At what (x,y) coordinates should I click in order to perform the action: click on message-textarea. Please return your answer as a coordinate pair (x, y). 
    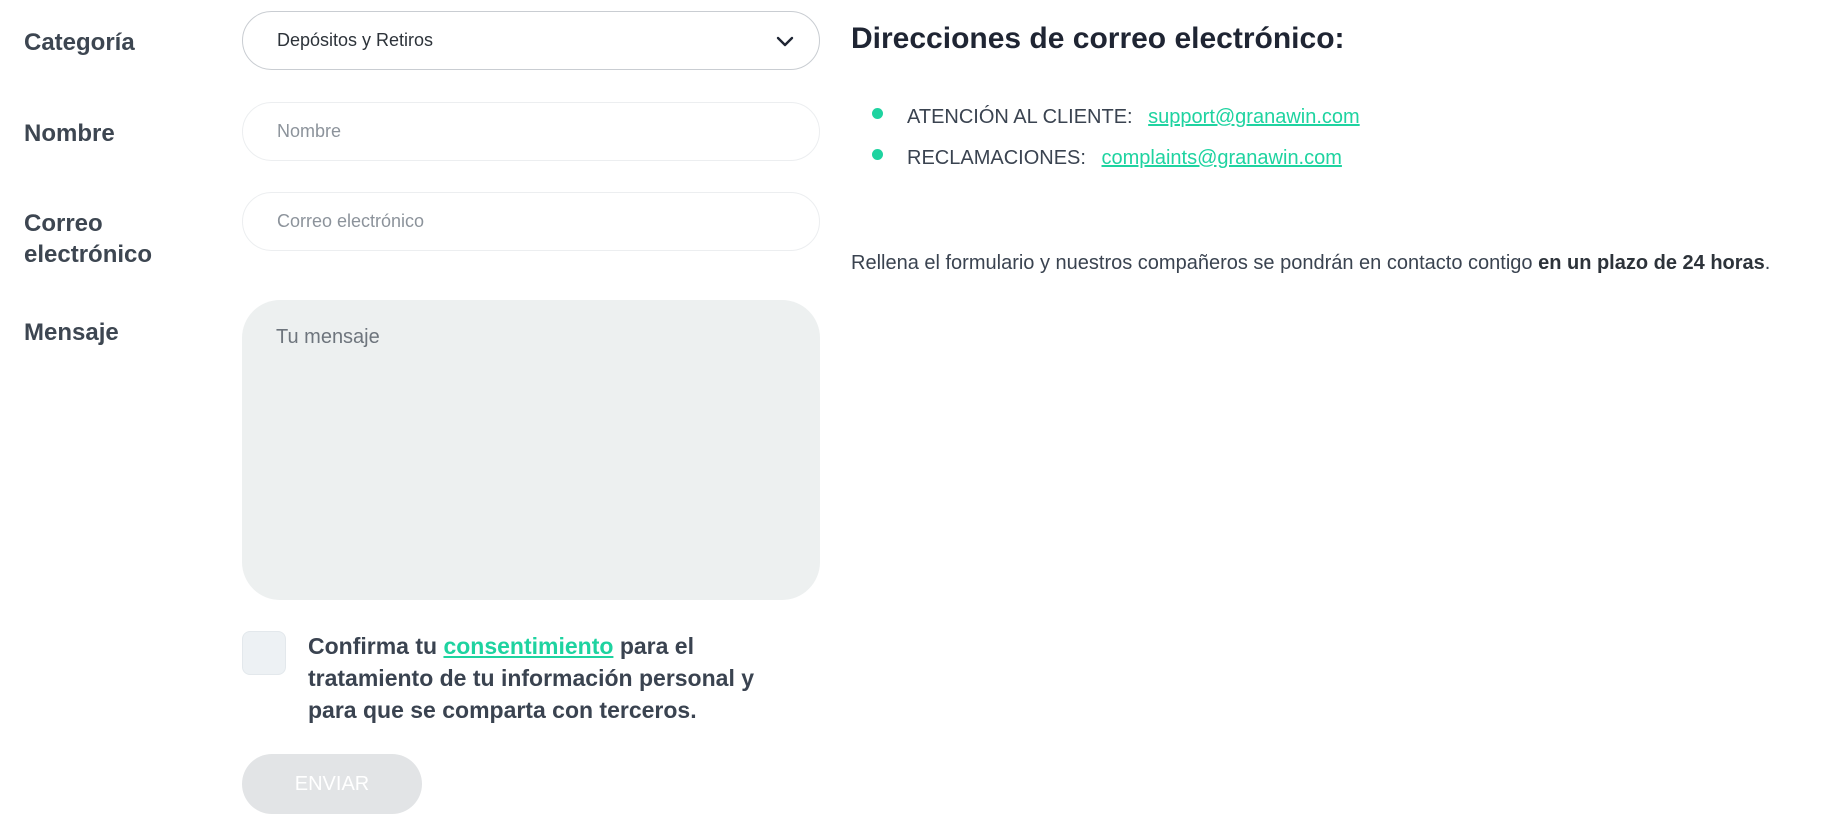
    Looking at the image, I should click on (531, 450).